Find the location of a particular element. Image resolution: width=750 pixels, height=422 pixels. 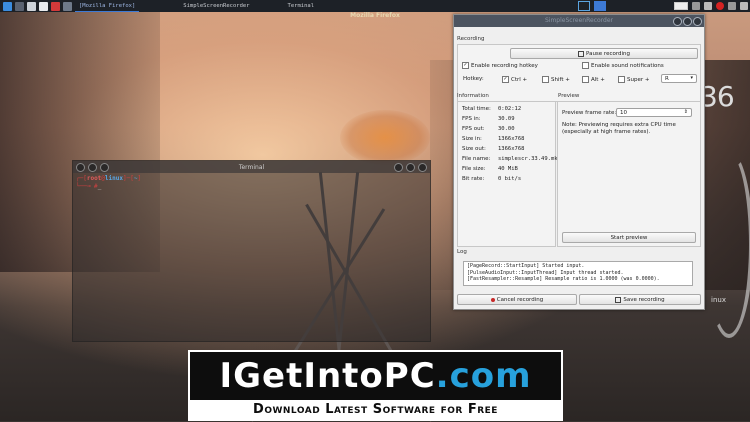

info-label: Bit rate: is located at coordinates (473, 179).